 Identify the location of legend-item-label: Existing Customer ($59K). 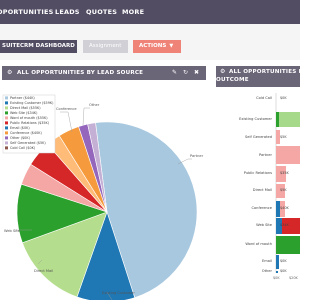
(32, 103).